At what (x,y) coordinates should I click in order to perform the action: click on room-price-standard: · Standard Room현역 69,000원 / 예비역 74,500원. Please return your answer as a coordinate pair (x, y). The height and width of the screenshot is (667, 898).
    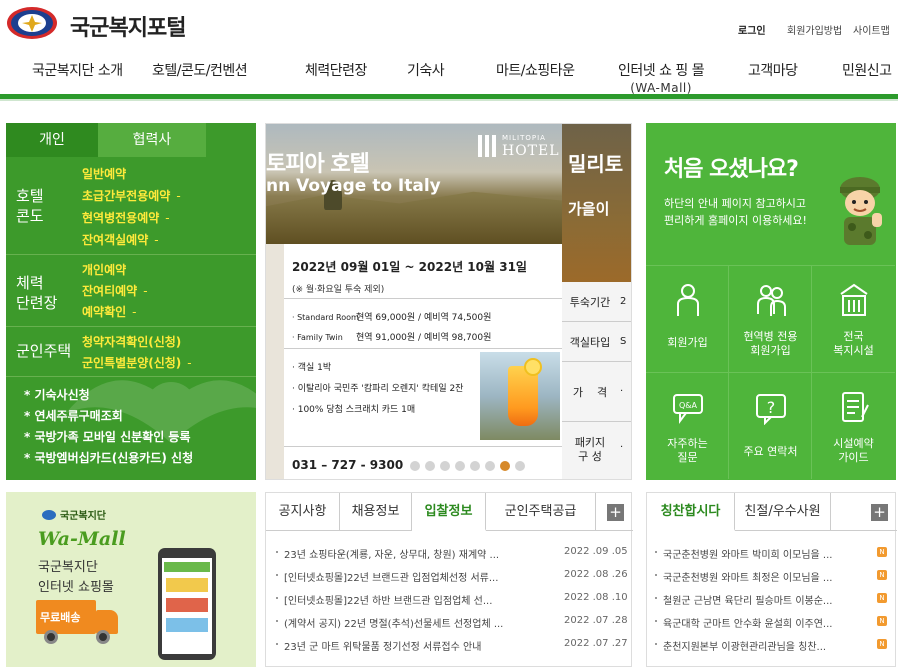
    Looking at the image, I should click on (392, 318).